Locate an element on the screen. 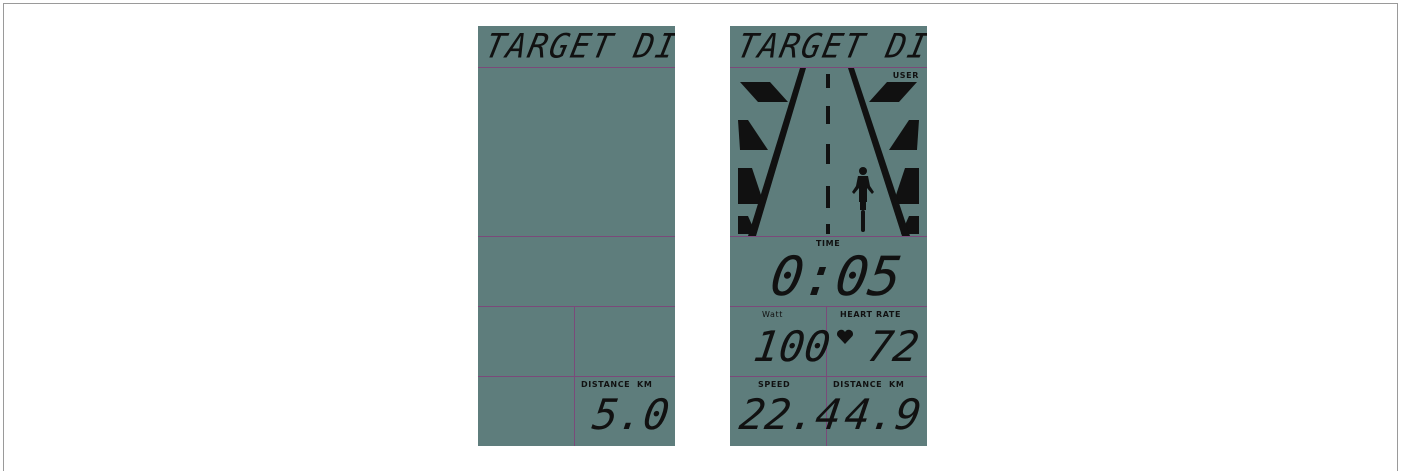  watt-value: 100 is located at coordinates (792, 346).